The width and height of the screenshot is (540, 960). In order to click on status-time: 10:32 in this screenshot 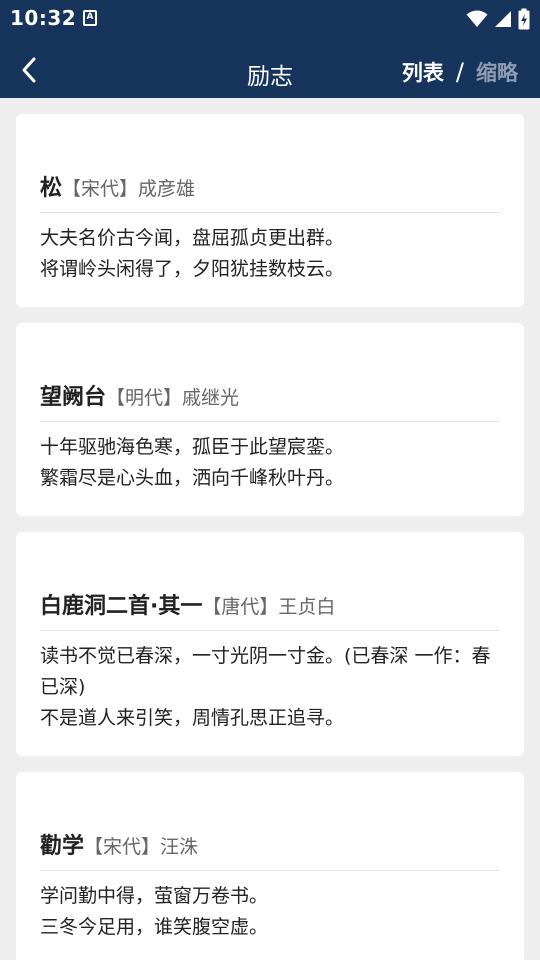, I will do `click(43, 18)`.